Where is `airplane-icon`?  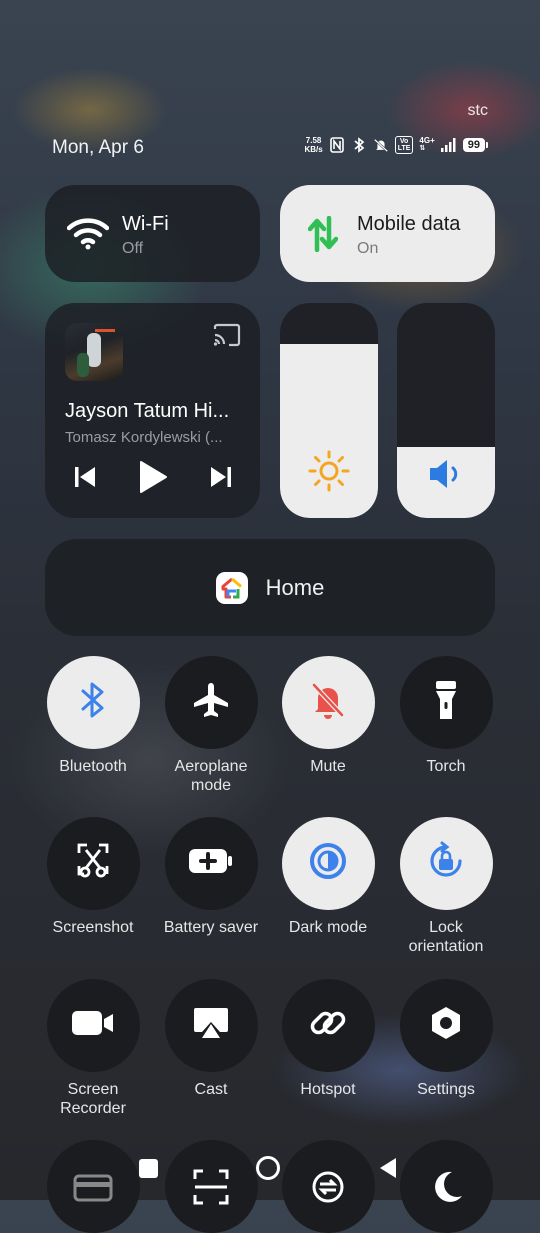 airplane-icon is located at coordinates (211, 702).